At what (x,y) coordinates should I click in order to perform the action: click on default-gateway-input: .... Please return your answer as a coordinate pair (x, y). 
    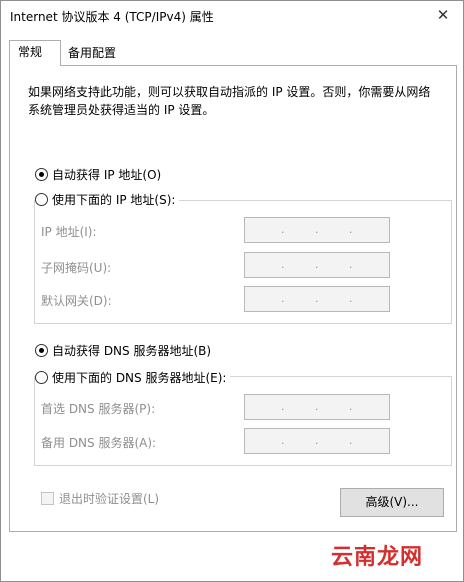
    Looking at the image, I should click on (317, 299).